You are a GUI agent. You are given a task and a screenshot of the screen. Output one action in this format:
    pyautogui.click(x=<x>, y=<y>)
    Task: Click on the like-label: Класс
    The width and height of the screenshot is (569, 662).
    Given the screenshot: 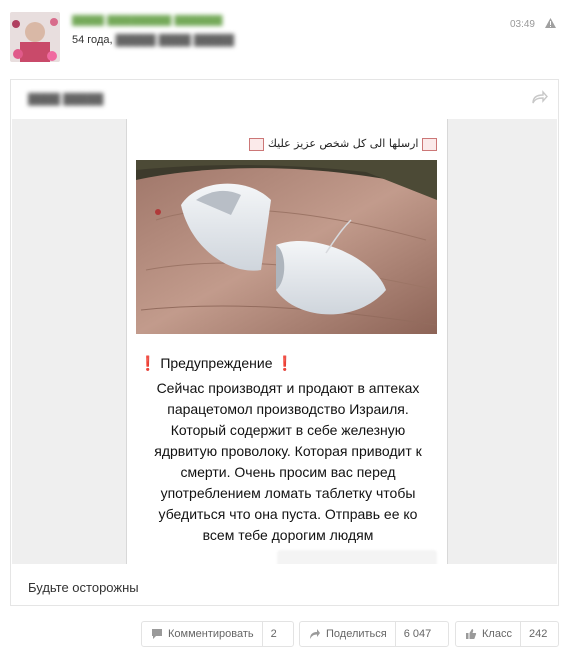 What is the action you would take?
    pyautogui.click(x=497, y=634)
    